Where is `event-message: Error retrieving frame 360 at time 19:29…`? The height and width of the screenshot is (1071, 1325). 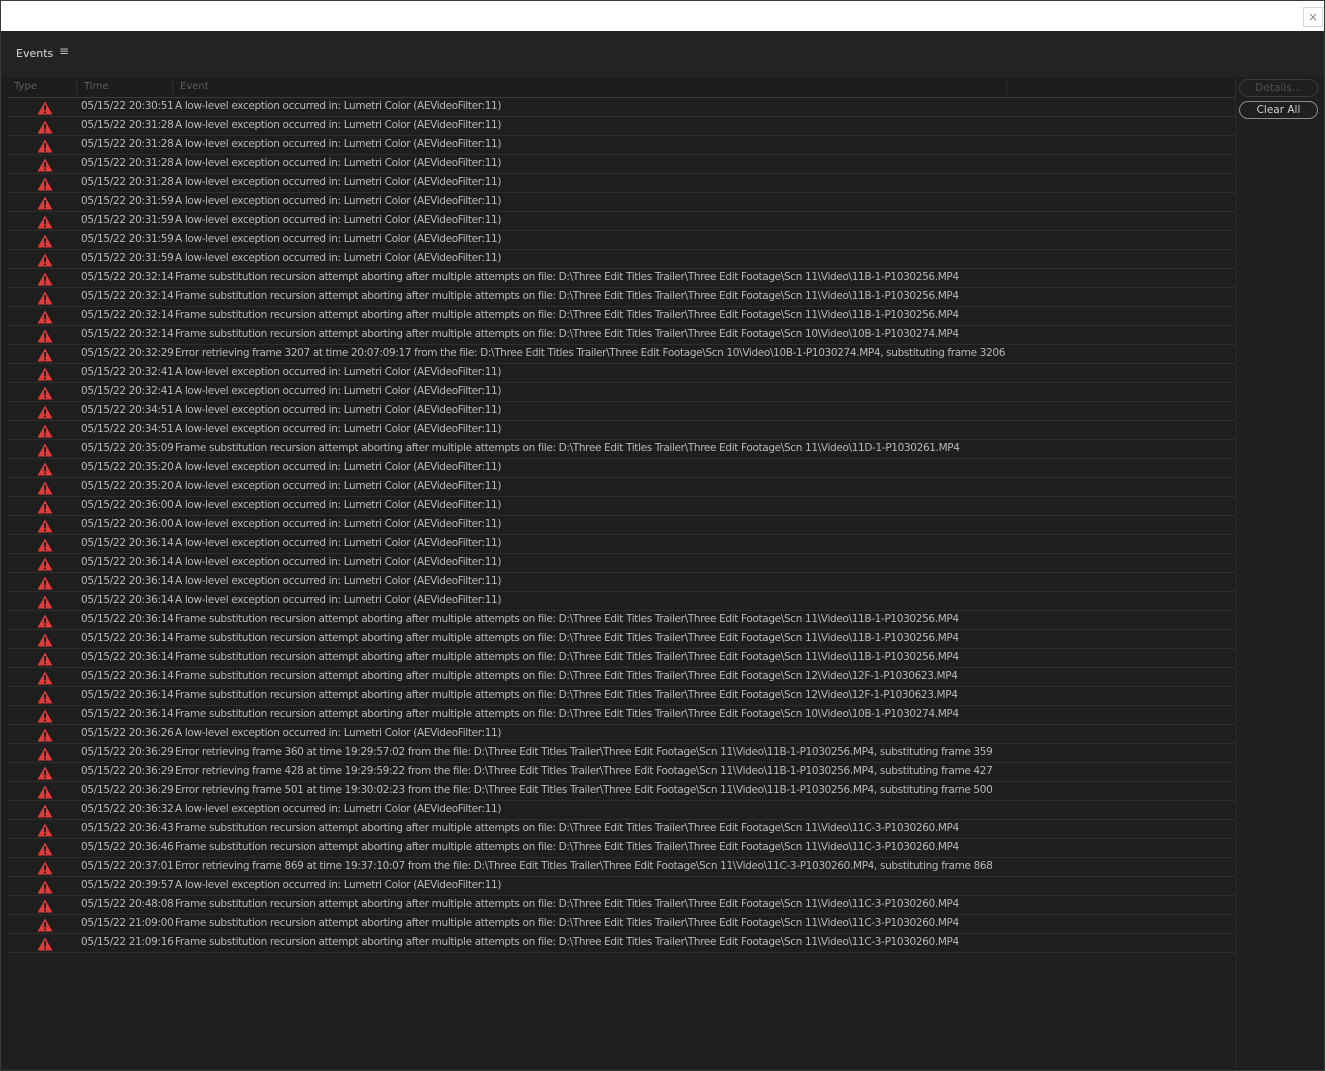
event-message: Error retrieving frame 360 at time 19:29… is located at coordinates (584, 752).